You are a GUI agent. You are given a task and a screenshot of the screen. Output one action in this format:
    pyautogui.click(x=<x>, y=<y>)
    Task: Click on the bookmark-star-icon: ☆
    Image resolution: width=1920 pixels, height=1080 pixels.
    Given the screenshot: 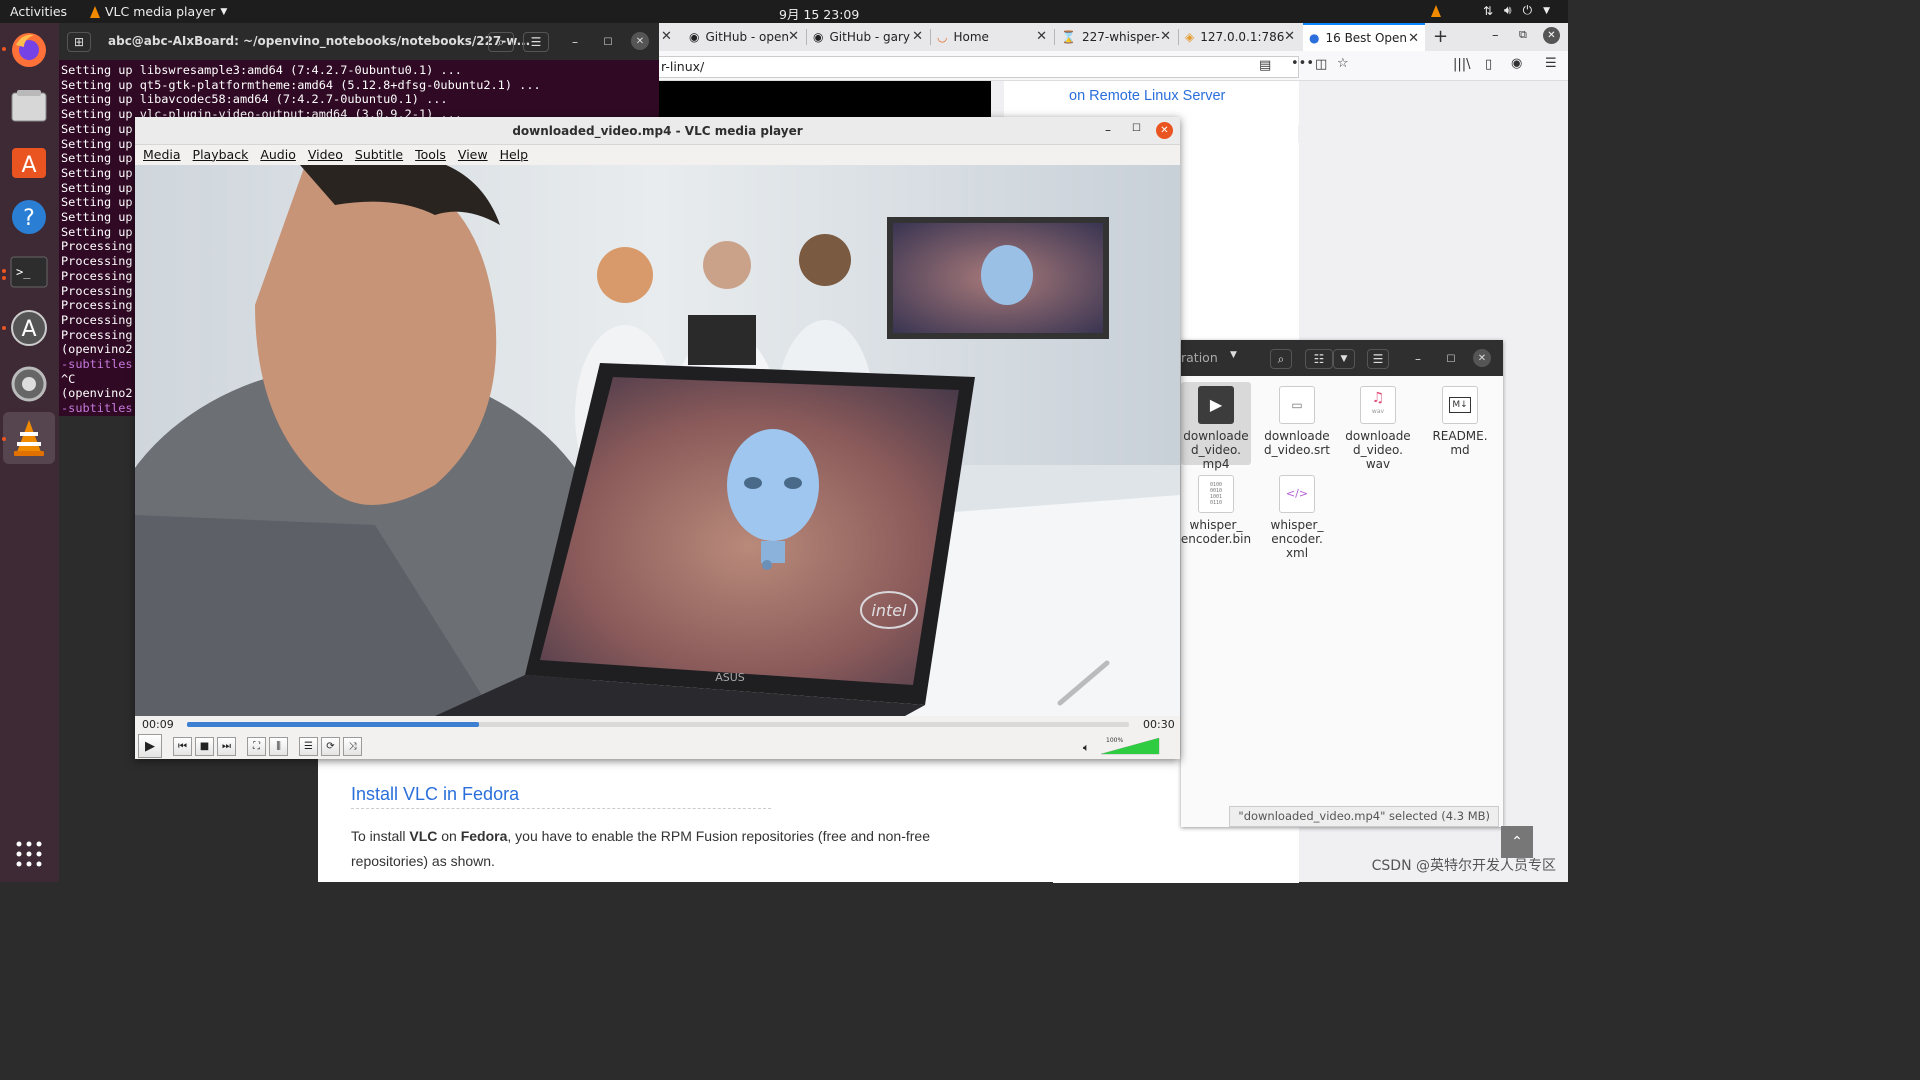 What is the action you would take?
    pyautogui.click(x=1343, y=63)
    